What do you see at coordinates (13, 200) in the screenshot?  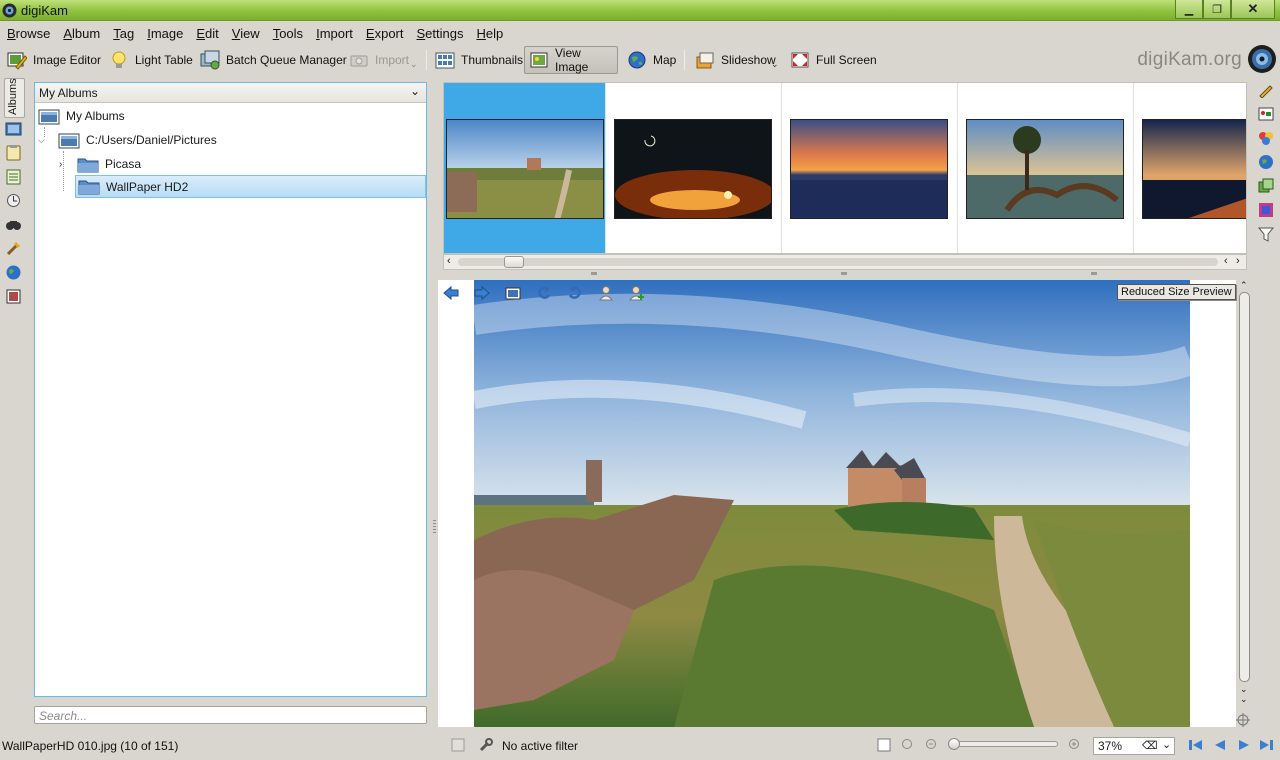 I see `timeline-tab-icon` at bounding box center [13, 200].